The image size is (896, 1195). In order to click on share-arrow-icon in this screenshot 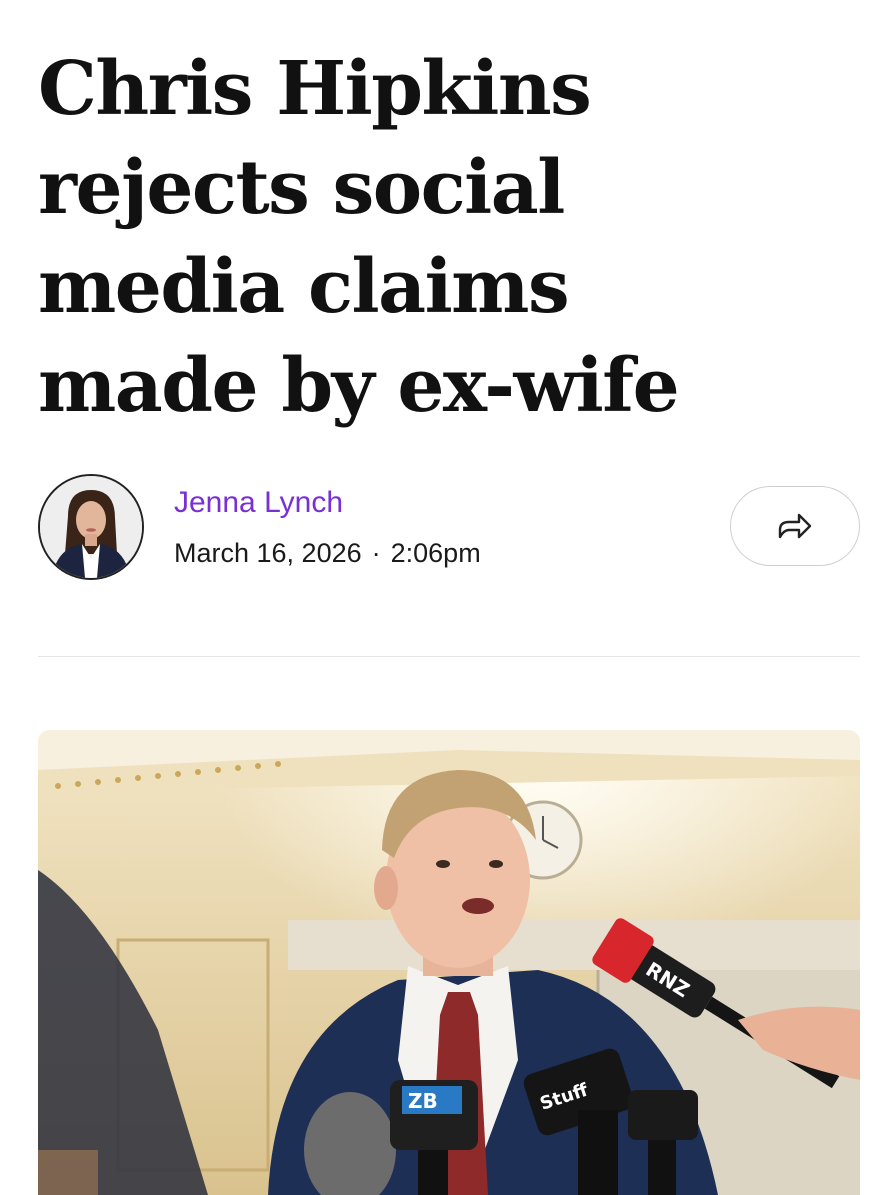, I will do `click(795, 526)`.